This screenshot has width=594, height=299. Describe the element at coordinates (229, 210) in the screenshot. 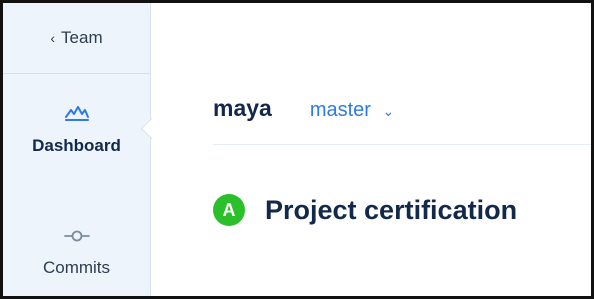

I see `grade-badge: A` at that location.